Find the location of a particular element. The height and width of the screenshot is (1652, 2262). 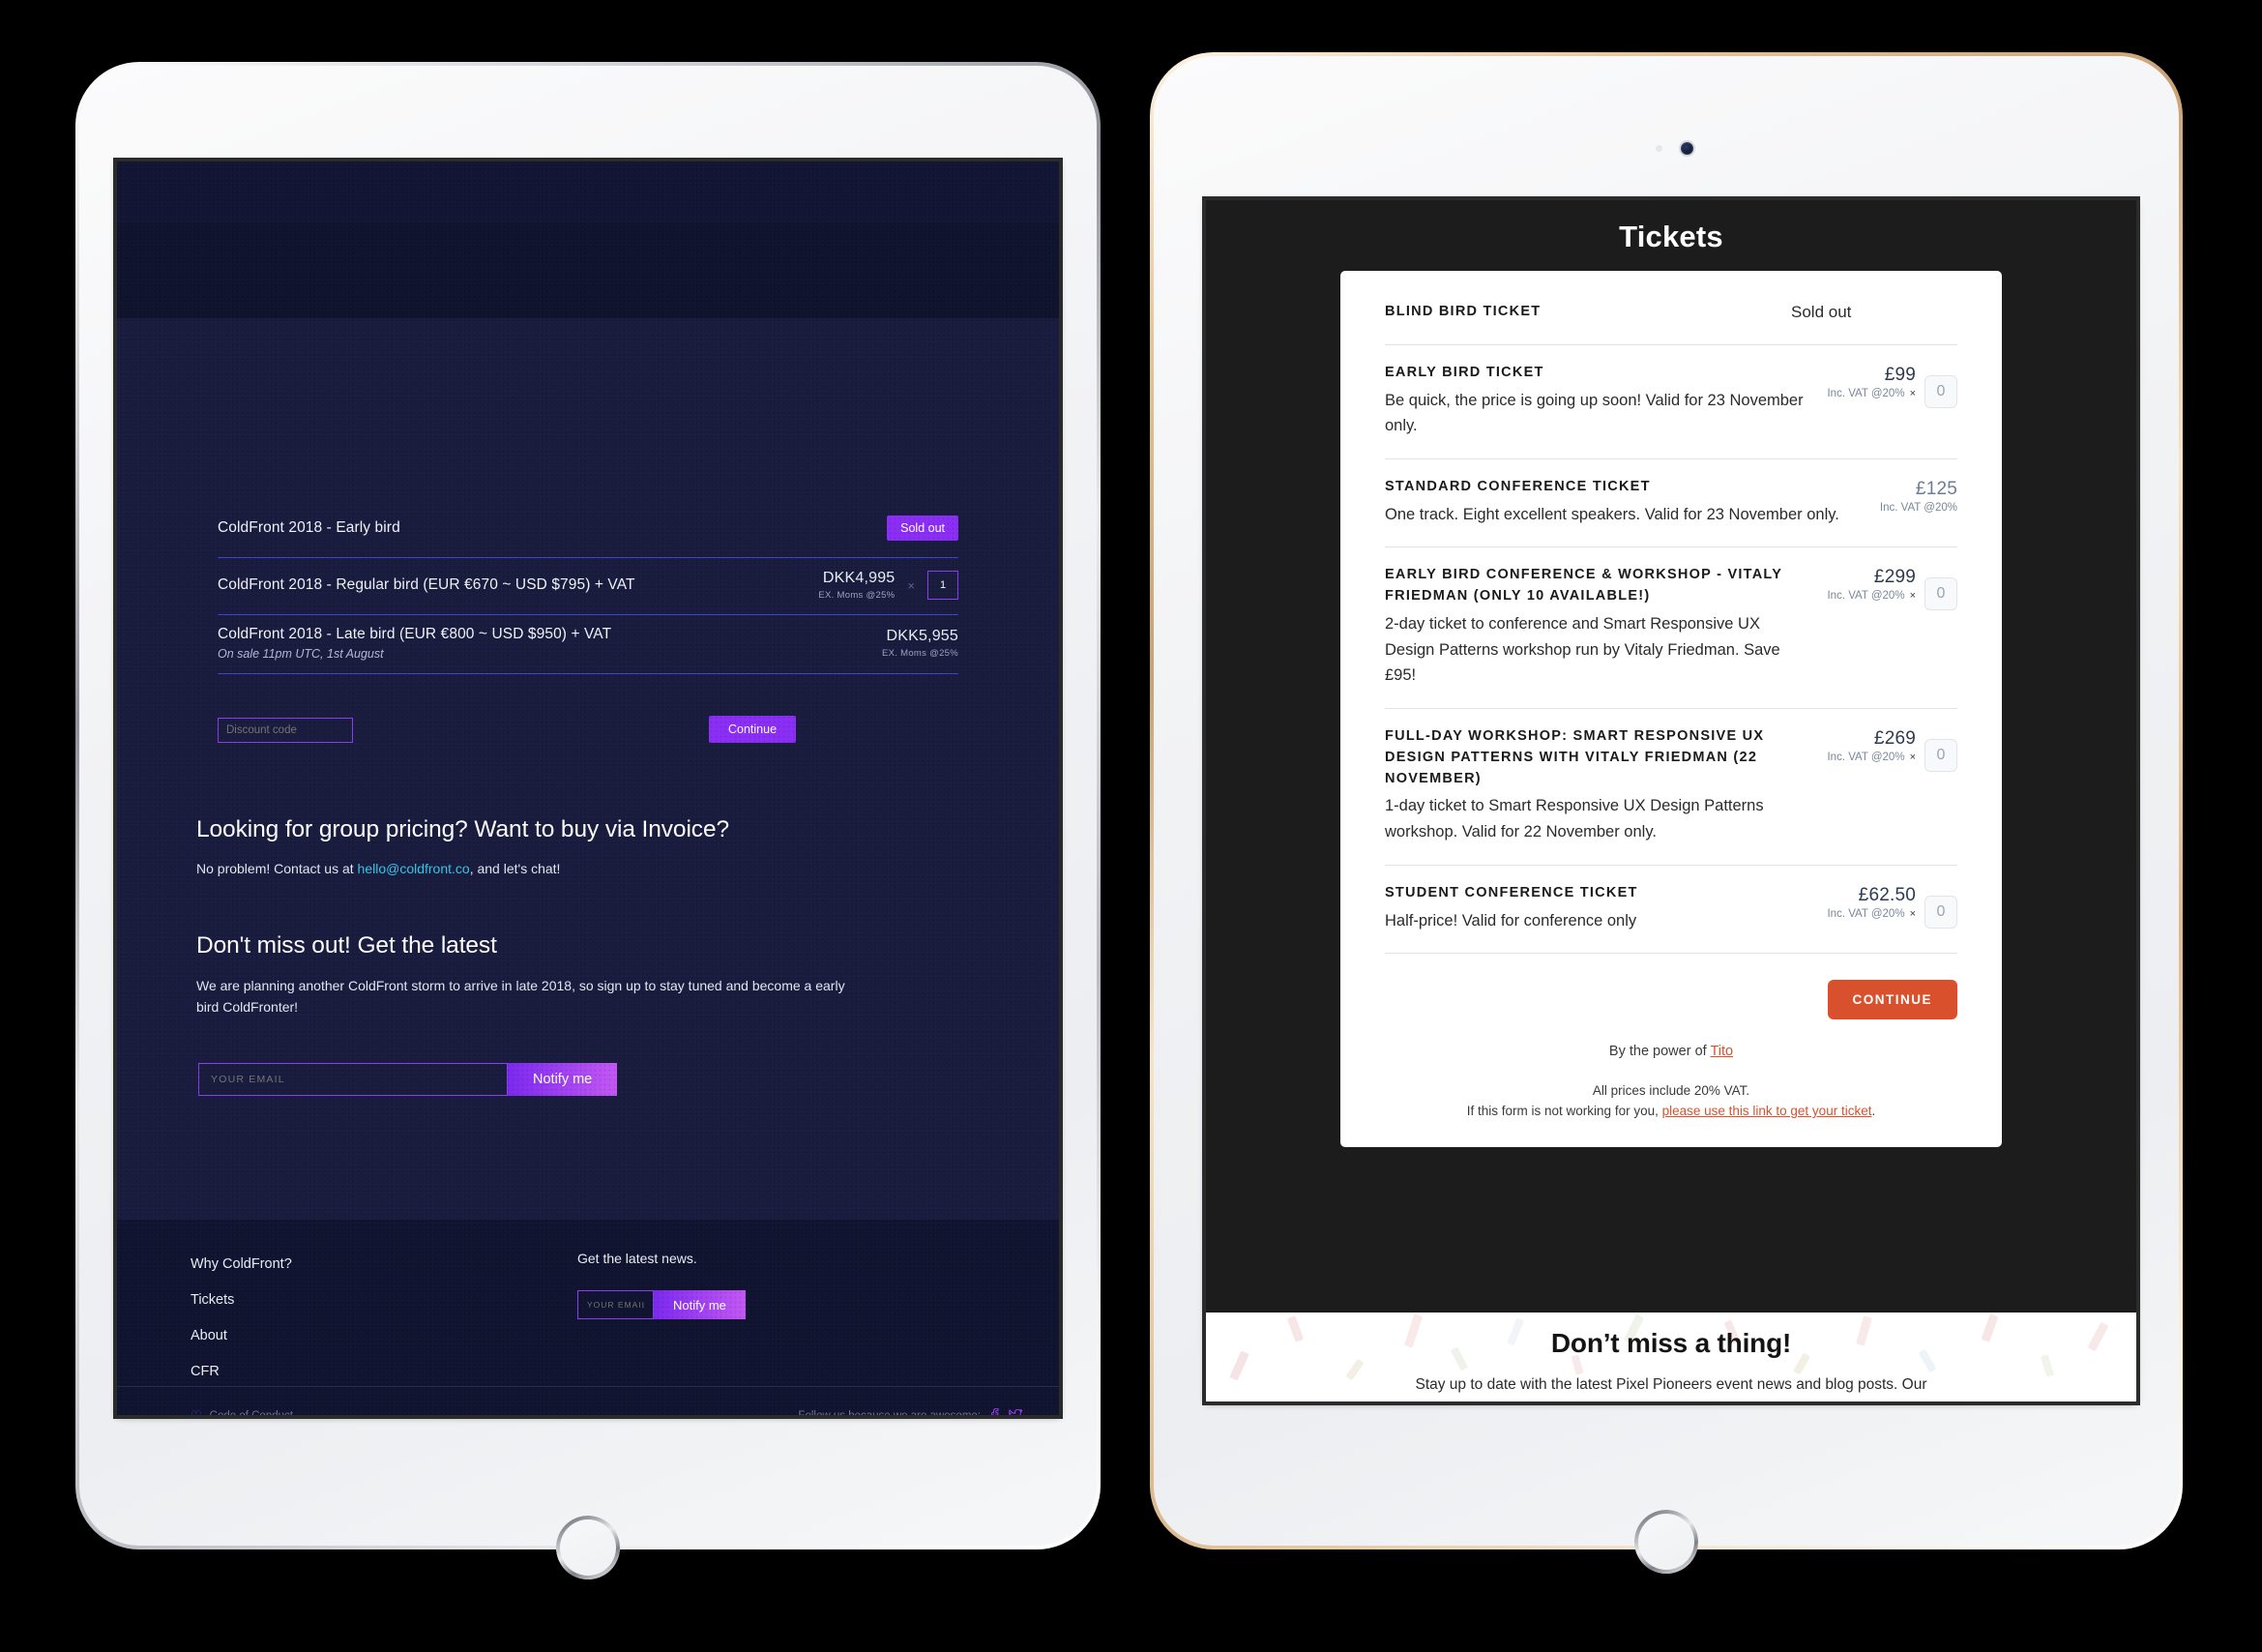

sidebar-item-tickets: Tickets is located at coordinates (241, 1300).